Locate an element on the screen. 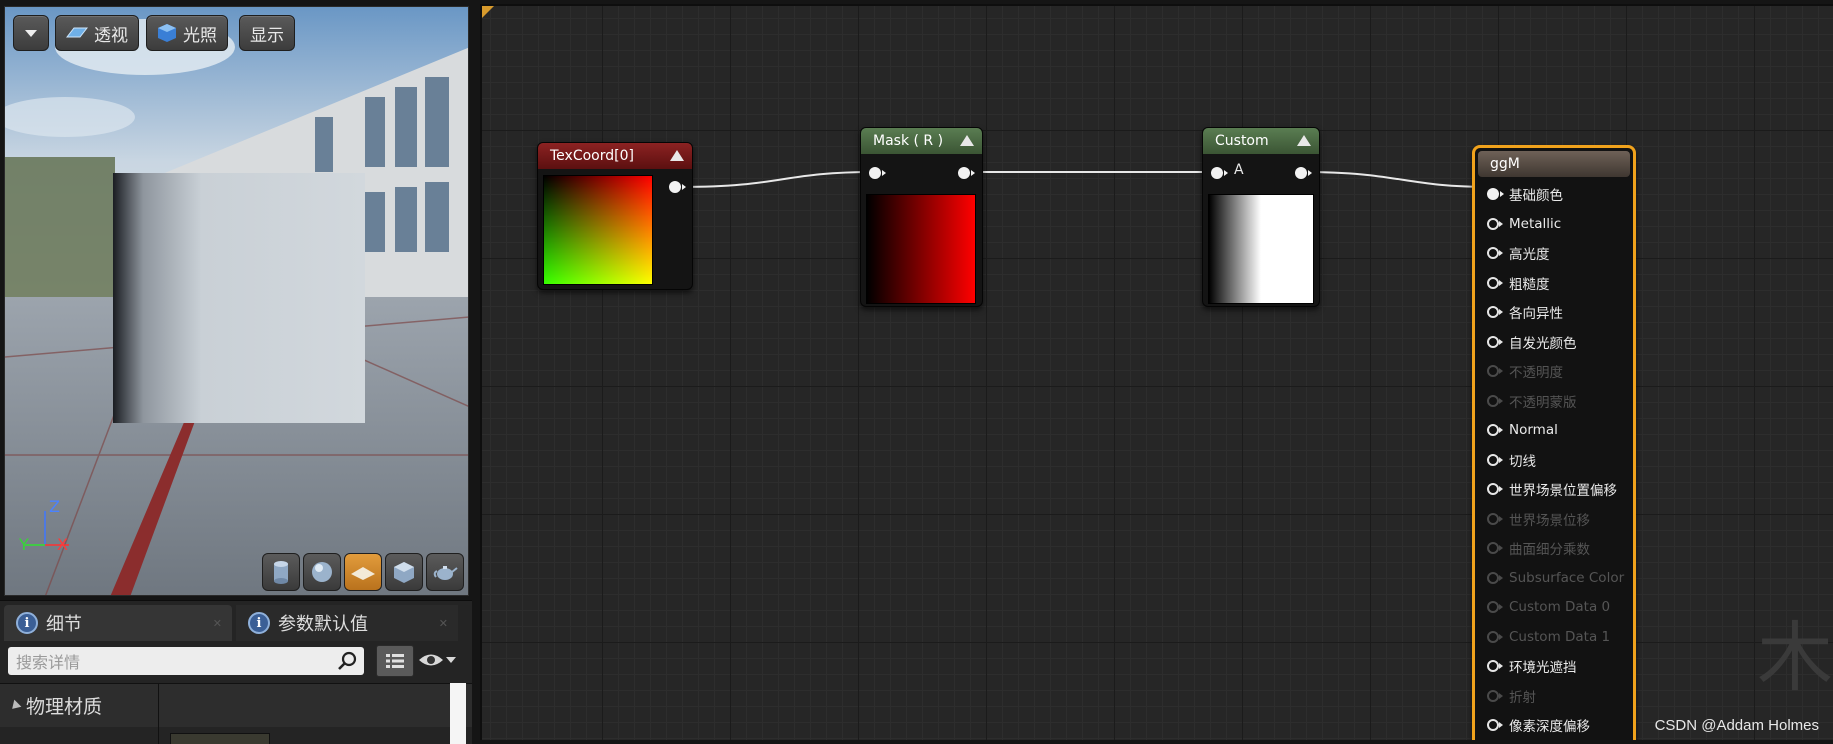 Image resolution: width=1833 pixels, height=744 pixels. custom-preview is located at coordinates (1261, 249).